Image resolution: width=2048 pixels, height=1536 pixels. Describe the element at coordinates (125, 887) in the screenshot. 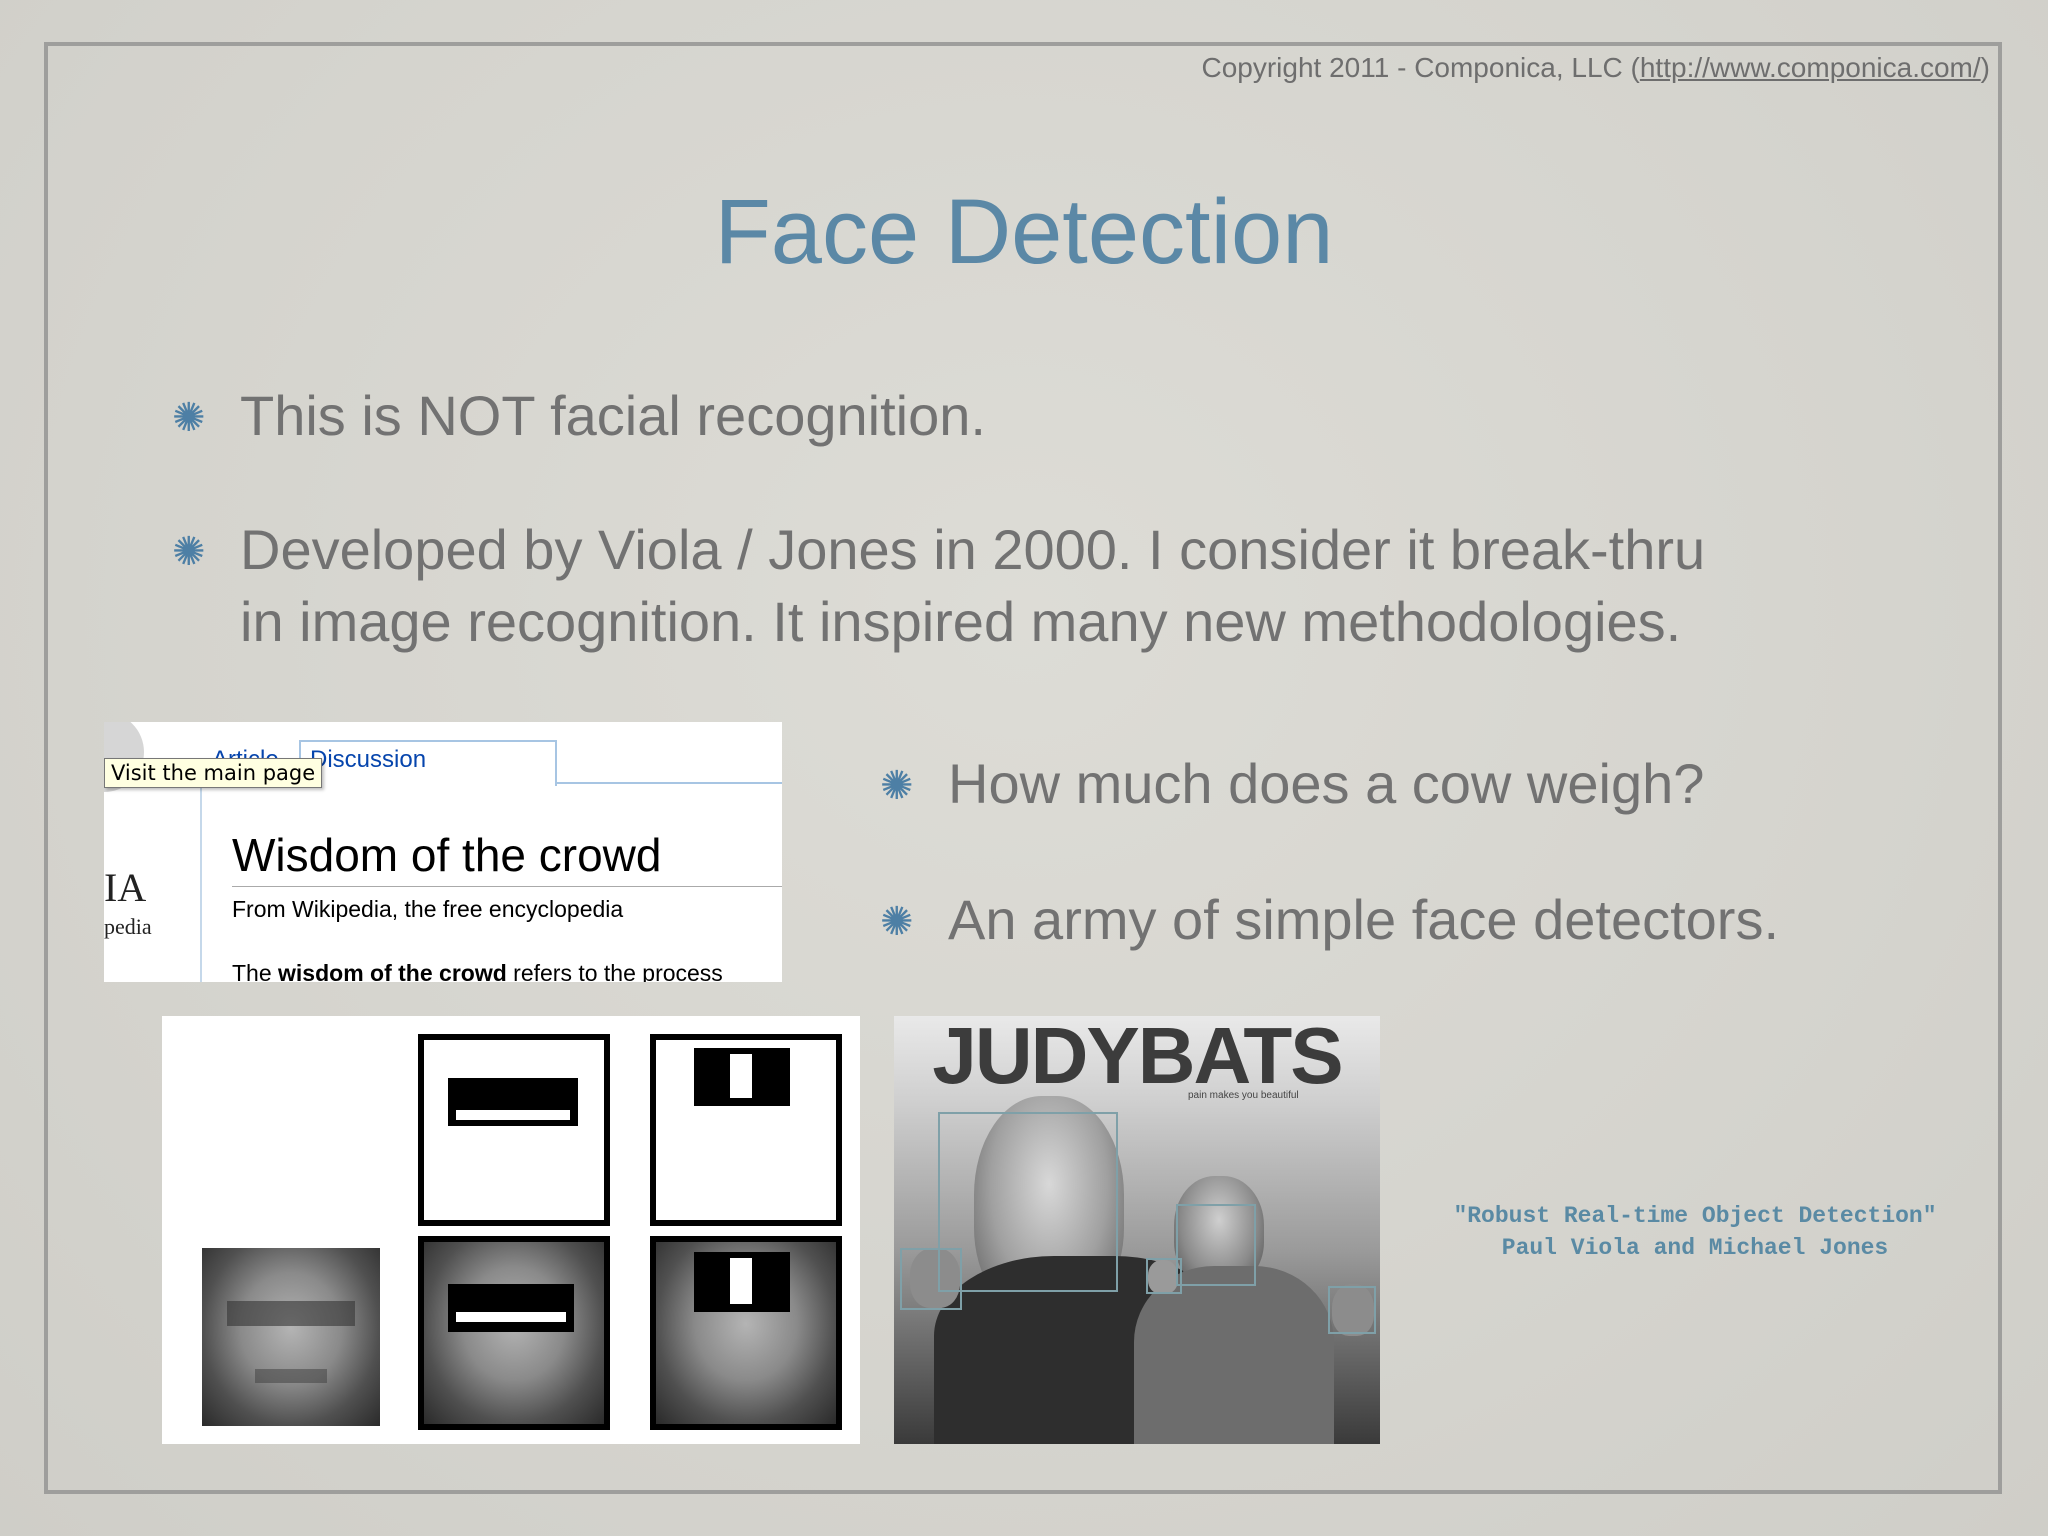

I see `wikipedia-logo-text: IA` at that location.